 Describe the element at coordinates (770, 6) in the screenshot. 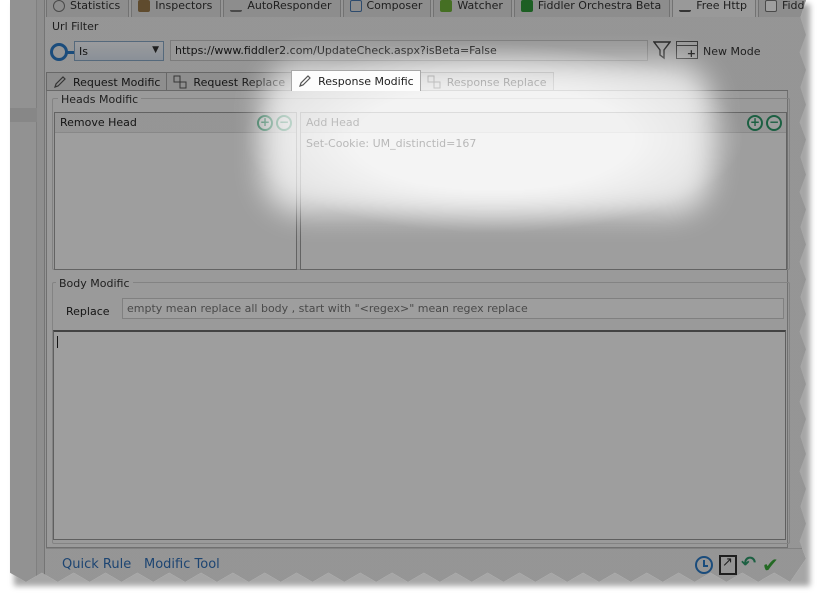

I see `fiddlerscript-icon` at that location.